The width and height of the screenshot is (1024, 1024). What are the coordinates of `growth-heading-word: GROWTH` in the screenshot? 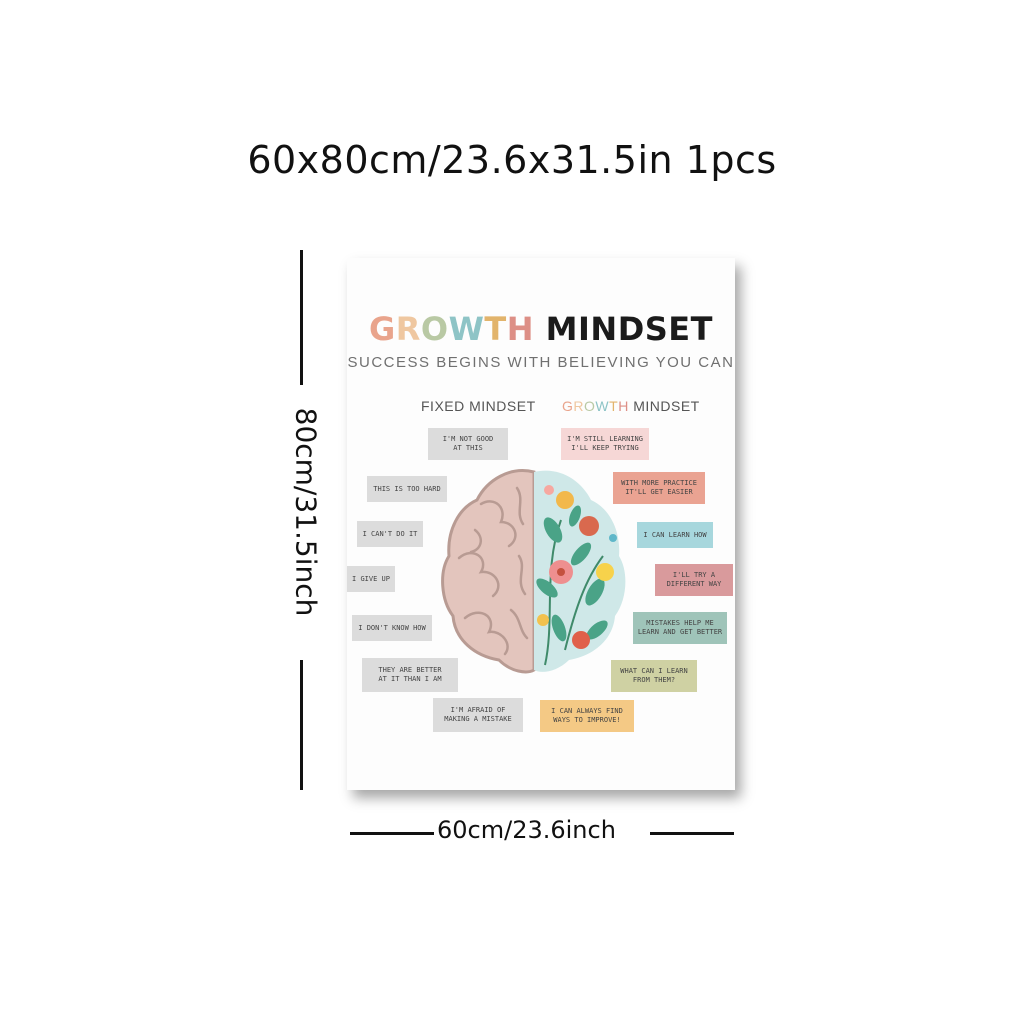 It's located at (595, 406).